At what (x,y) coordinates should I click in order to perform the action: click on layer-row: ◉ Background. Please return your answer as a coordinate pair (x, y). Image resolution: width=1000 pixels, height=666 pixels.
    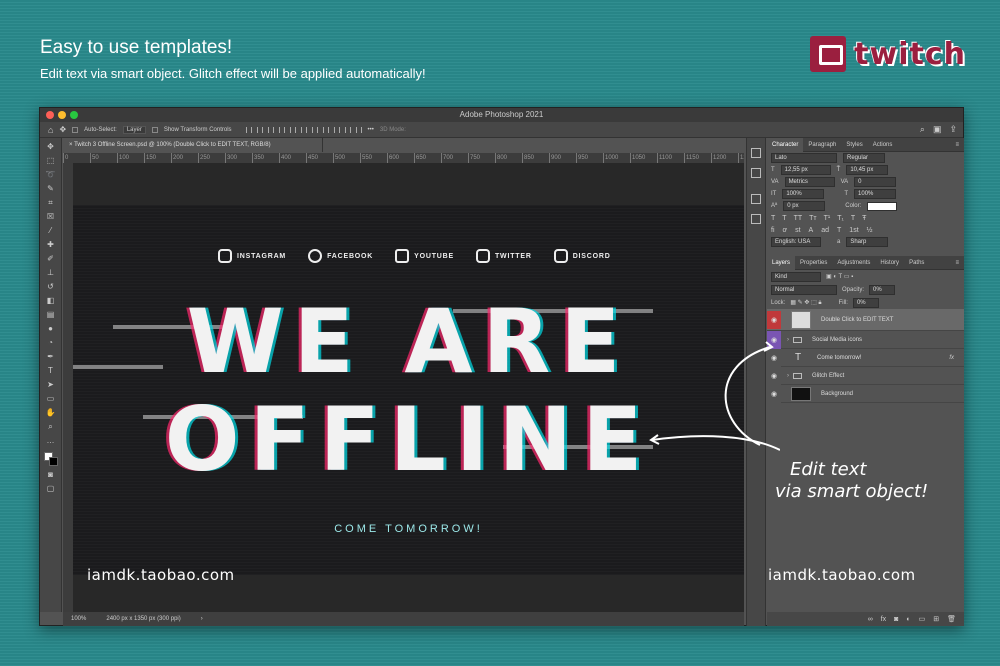
    Looking at the image, I should click on (865, 393).